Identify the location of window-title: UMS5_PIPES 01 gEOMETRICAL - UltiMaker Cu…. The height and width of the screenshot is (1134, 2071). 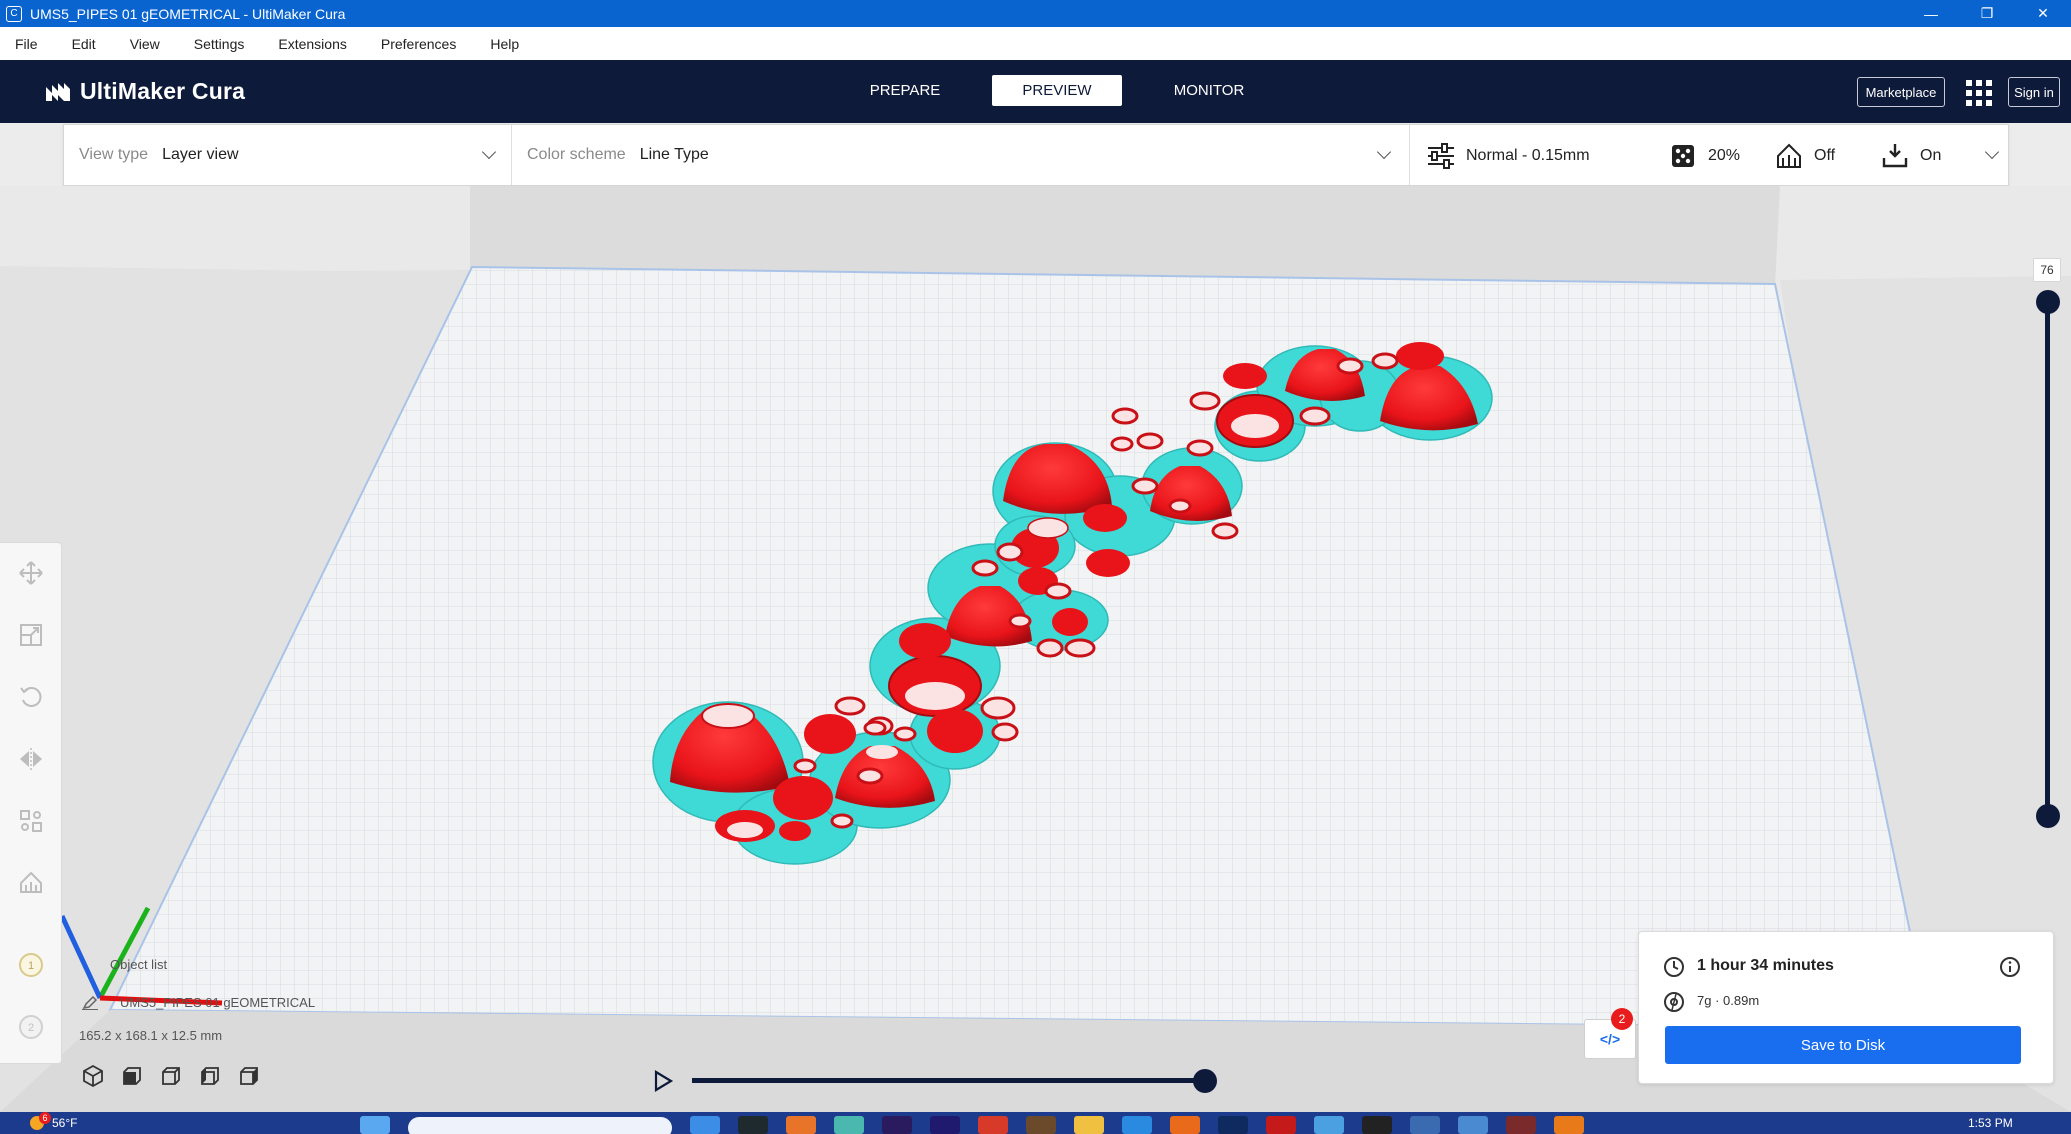
(188, 13).